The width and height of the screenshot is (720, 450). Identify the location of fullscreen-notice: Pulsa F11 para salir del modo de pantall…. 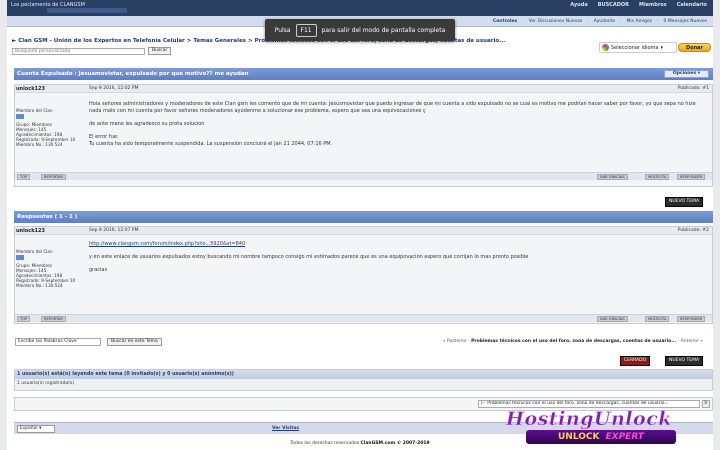
(360, 30).